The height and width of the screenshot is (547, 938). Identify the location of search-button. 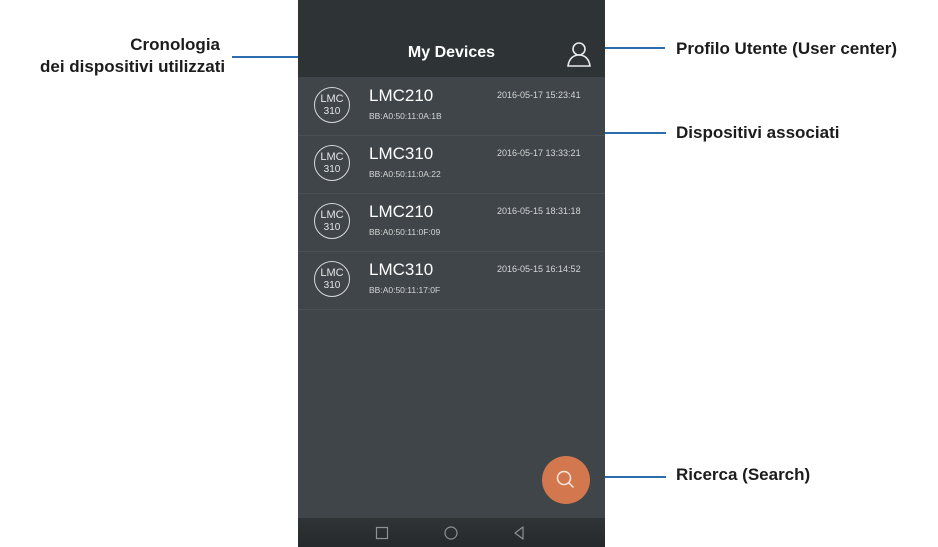
(566, 480).